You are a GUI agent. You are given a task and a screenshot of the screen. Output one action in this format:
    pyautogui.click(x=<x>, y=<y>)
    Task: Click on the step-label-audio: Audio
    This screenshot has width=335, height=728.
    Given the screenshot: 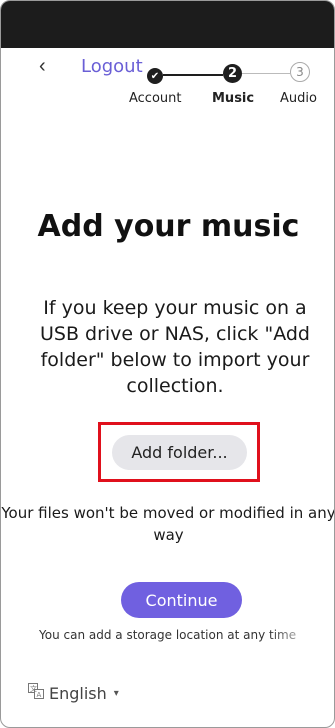 What is the action you would take?
    pyautogui.click(x=298, y=98)
    